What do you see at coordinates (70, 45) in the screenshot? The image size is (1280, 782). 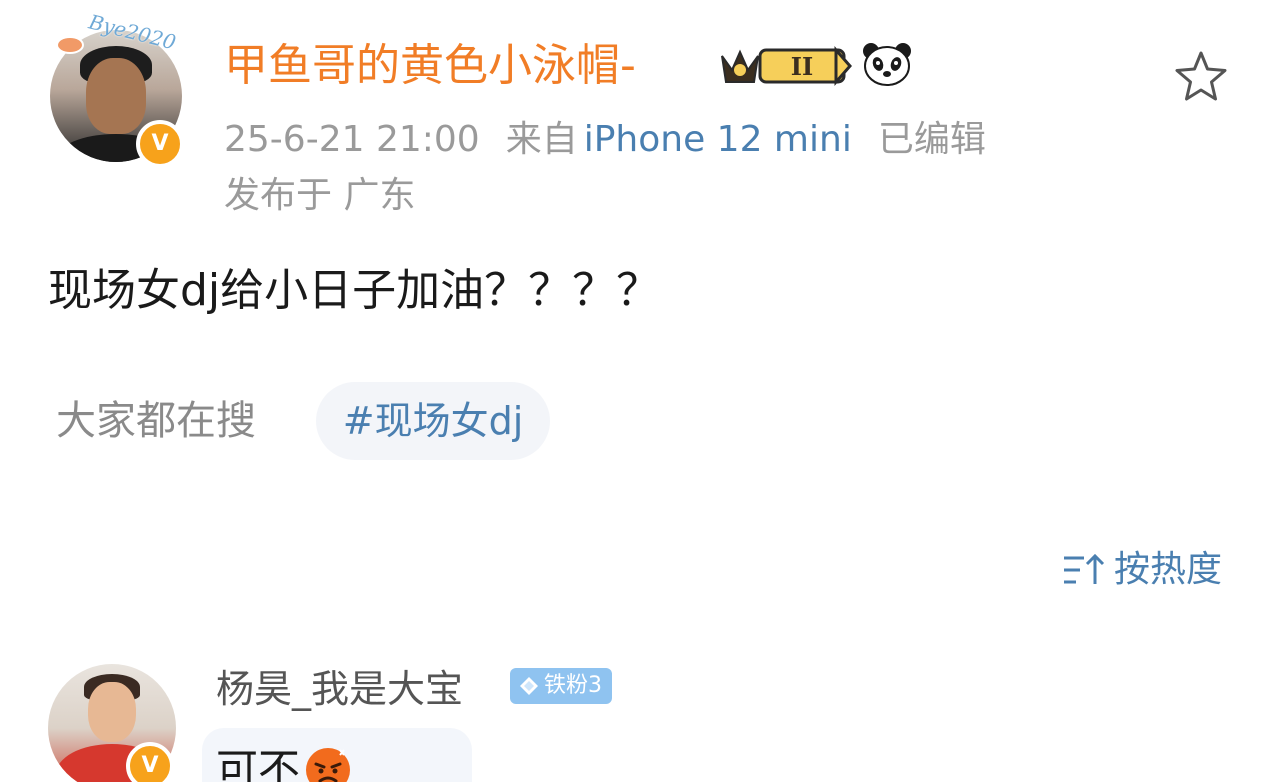 I see `avatar-eye-sticker` at bounding box center [70, 45].